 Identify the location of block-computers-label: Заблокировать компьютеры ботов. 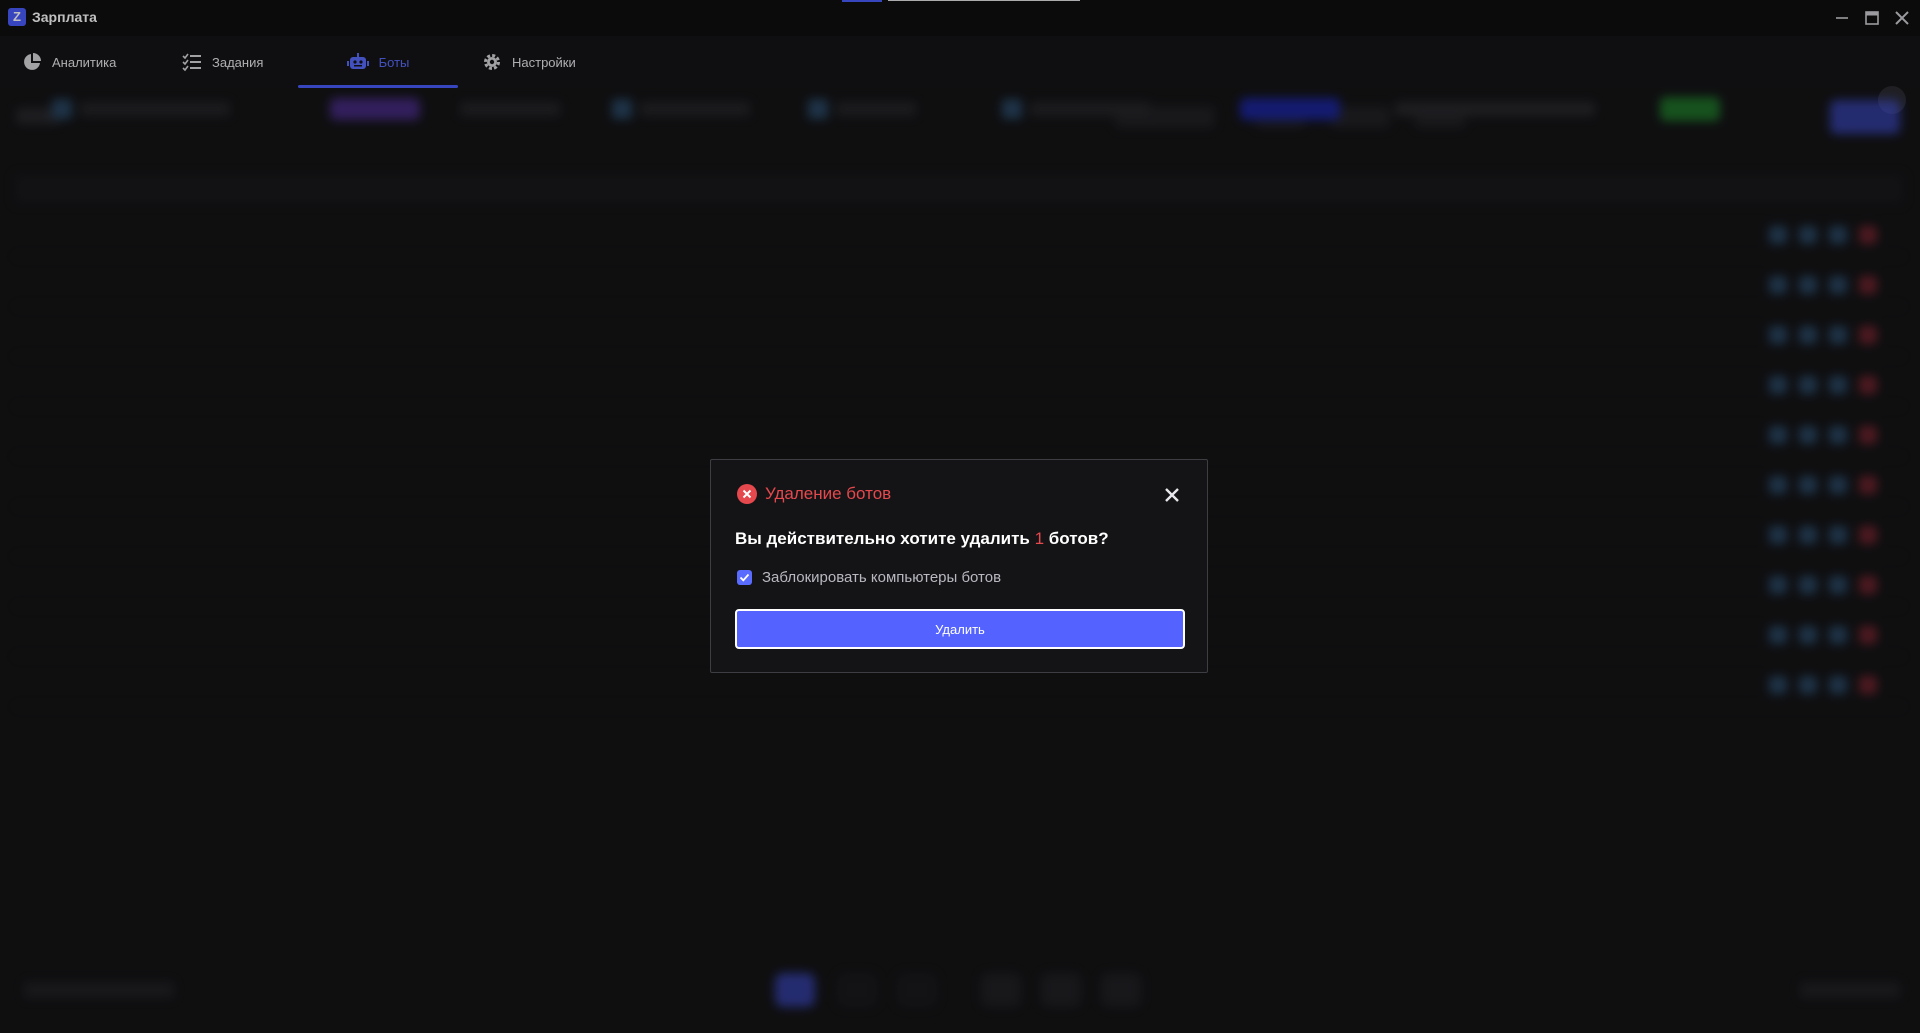
(882, 577).